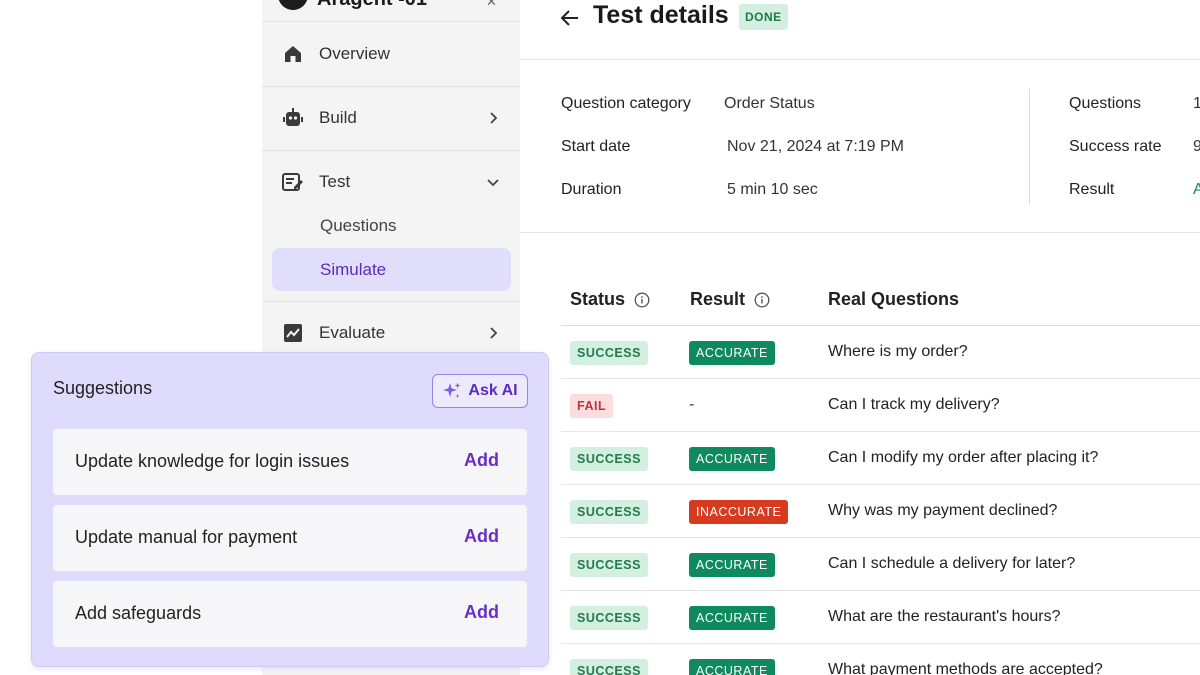 The image size is (1200, 675). I want to click on info-label: Result, so click(1092, 189).